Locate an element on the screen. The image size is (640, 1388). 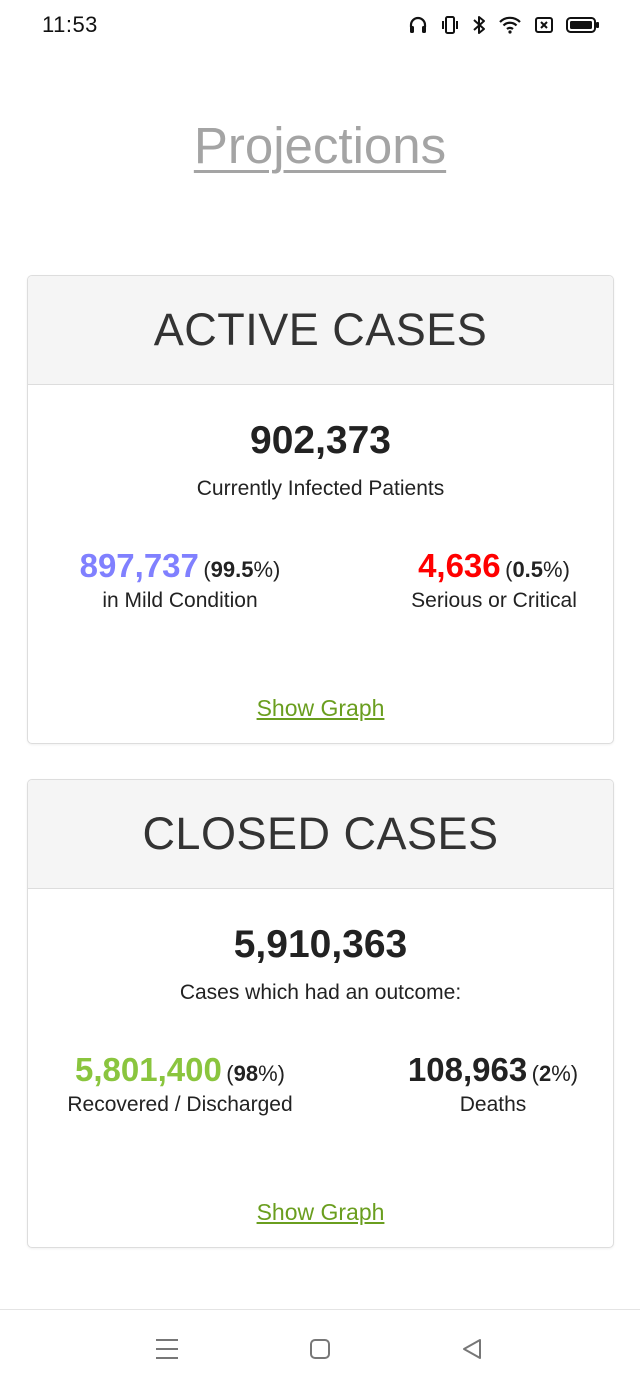
back-icon is located at coordinates (472, 1349).